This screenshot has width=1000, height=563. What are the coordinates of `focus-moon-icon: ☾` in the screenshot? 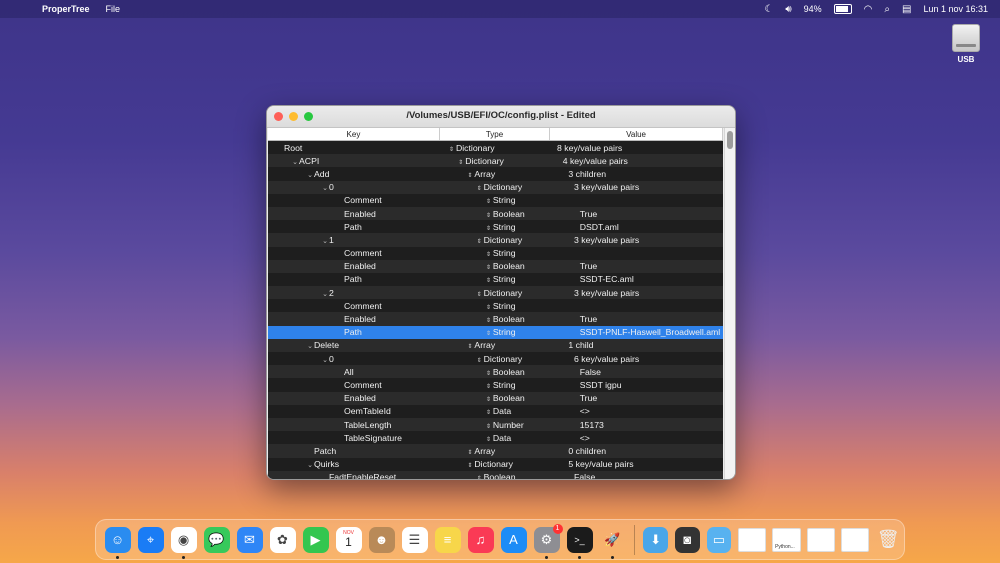 It's located at (768, 9).